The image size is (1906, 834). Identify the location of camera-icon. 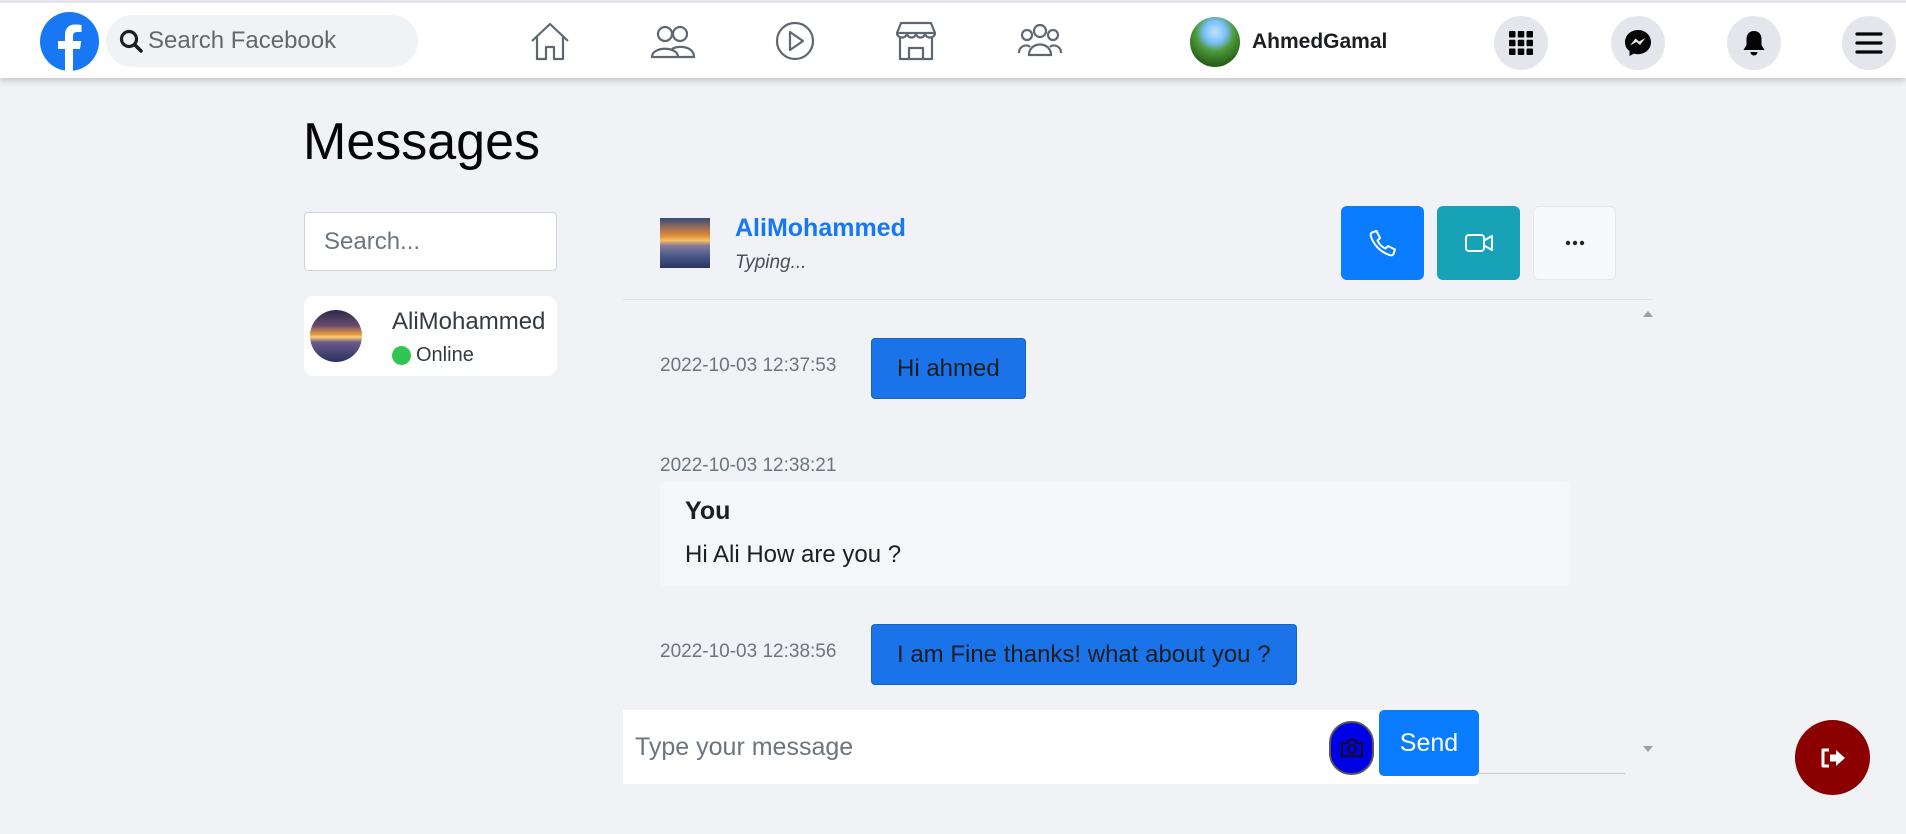
(1351, 748).